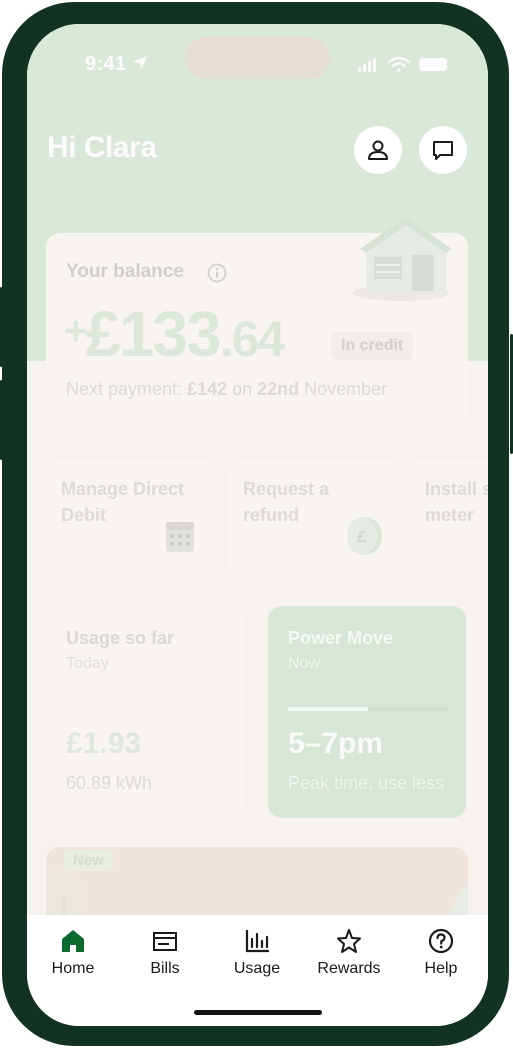  I want to click on tab-usage: Usage, so click(257, 952).